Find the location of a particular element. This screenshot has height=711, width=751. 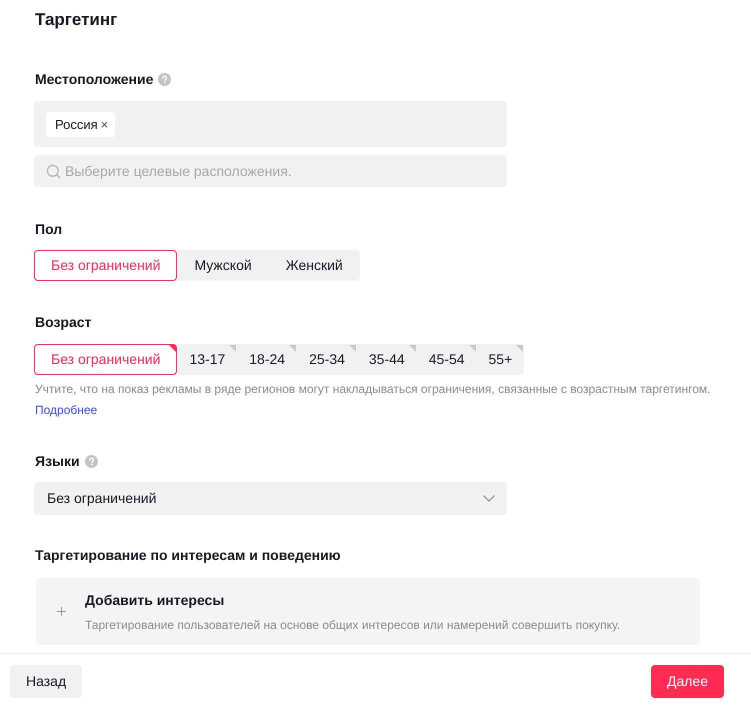

add-interests-card: Добавить интересы Таргетирование пользователей на основе общих интересов или намерений совершить покупку. is located at coordinates (368, 611).